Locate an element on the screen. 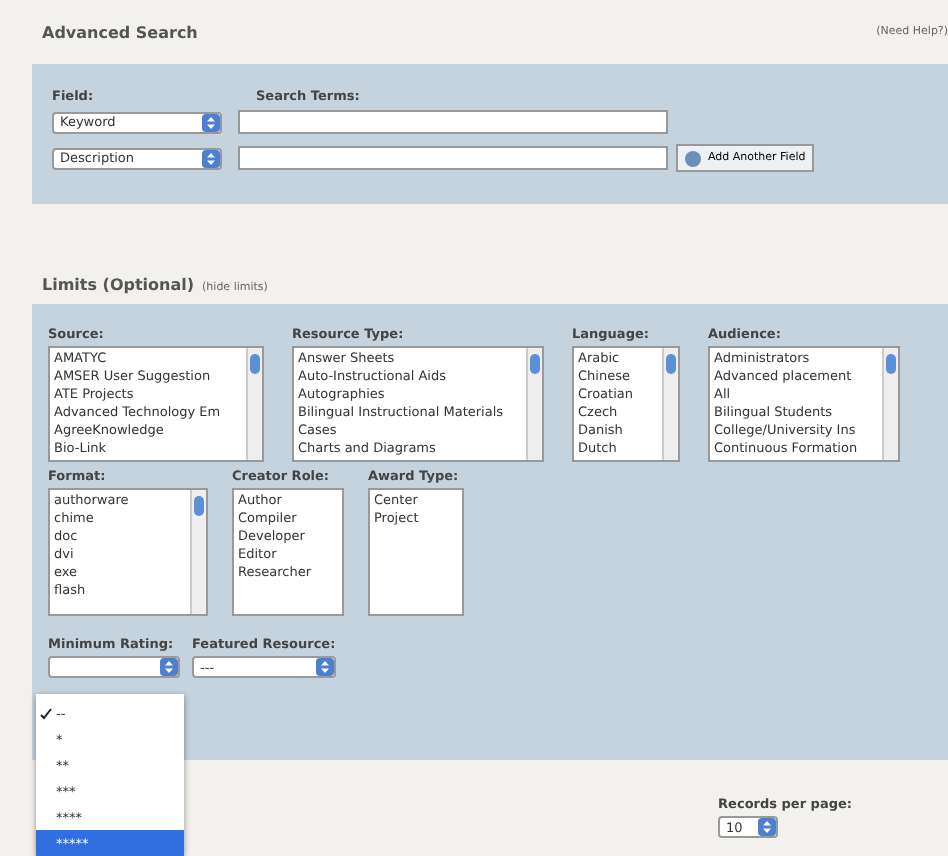  page-title: Advanced Search is located at coordinates (120, 32).